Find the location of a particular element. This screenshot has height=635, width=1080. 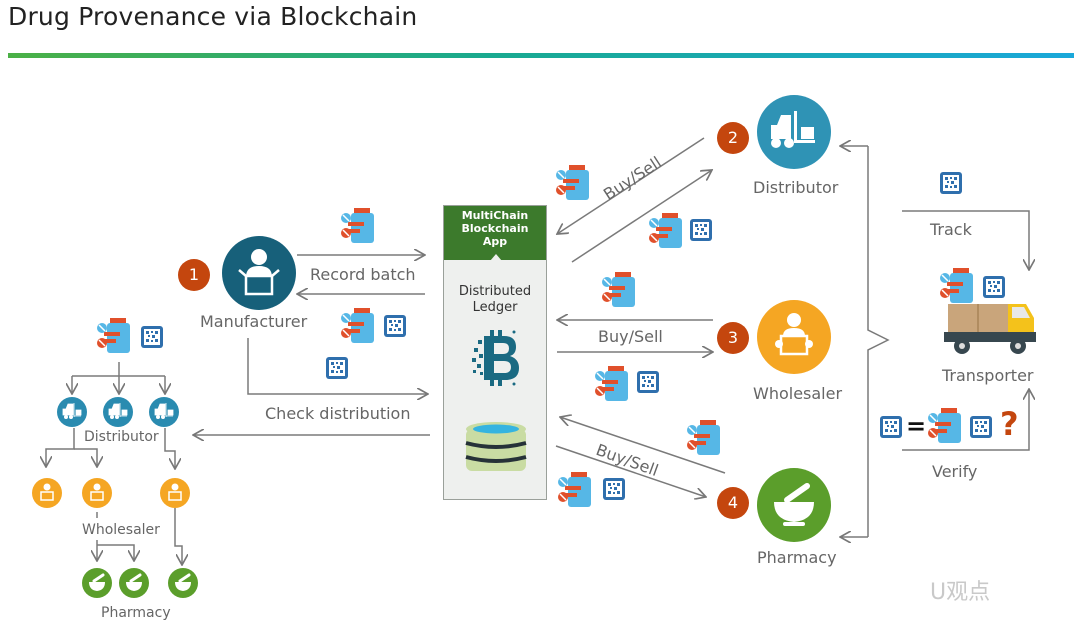

transporter-bracket is located at coordinates (878, 341).